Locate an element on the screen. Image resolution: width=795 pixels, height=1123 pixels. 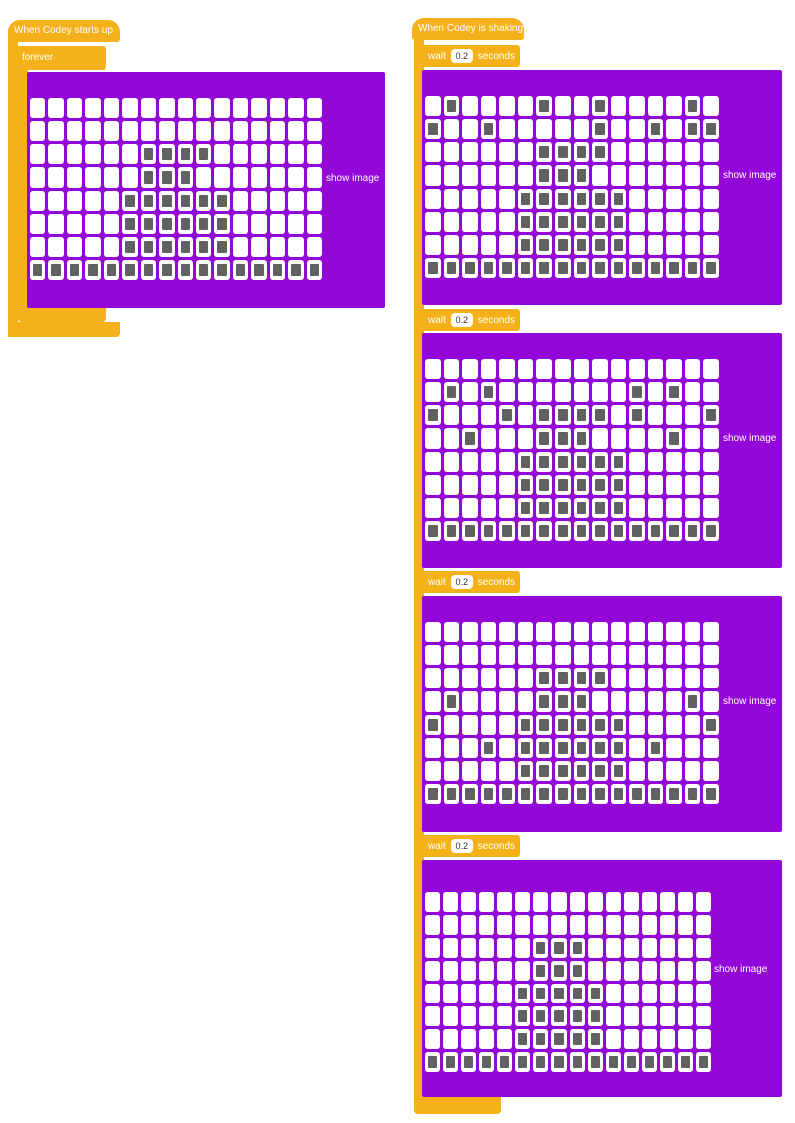
led-matrix-editor is located at coordinates (572, 450).